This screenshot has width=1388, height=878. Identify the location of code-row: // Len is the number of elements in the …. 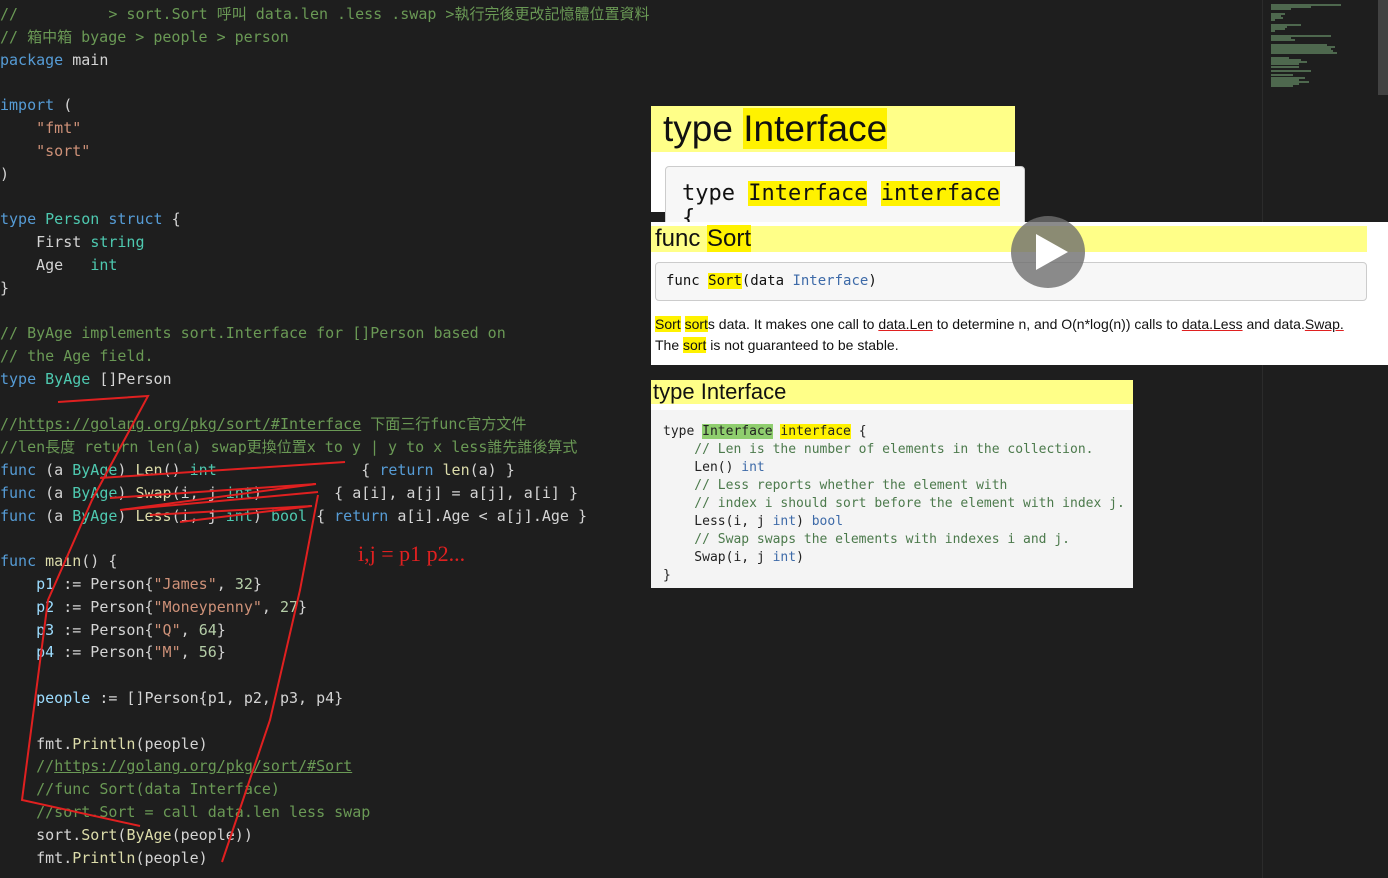
(878, 449).